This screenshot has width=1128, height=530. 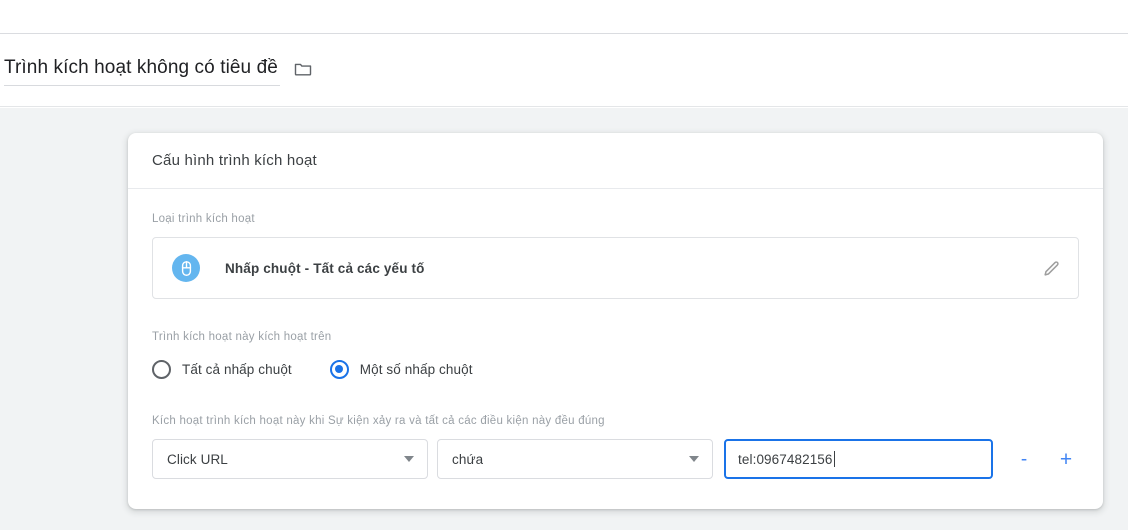 What do you see at coordinates (615, 369) in the screenshot?
I see `fires-on-radio-group: Tất cả nhấp chuột Một số nhấp chuột` at bounding box center [615, 369].